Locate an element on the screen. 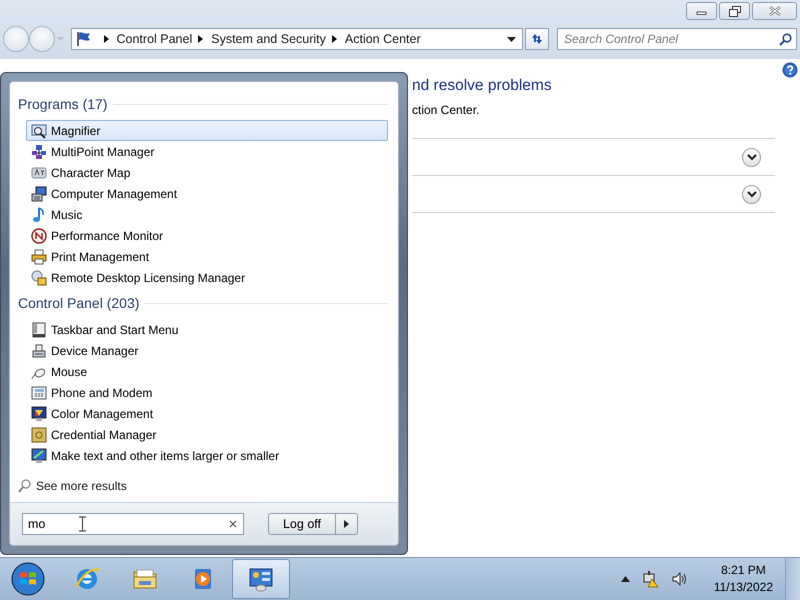 This screenshot has height=600, width=800. restore-icon is located at coordinates (734, 11).